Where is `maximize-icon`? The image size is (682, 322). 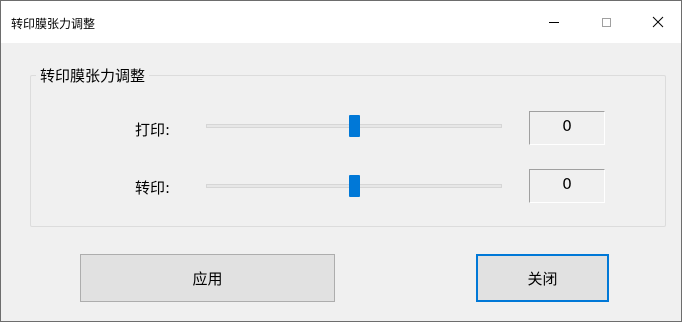
maximize-icon is located at coordinates (606, 22).